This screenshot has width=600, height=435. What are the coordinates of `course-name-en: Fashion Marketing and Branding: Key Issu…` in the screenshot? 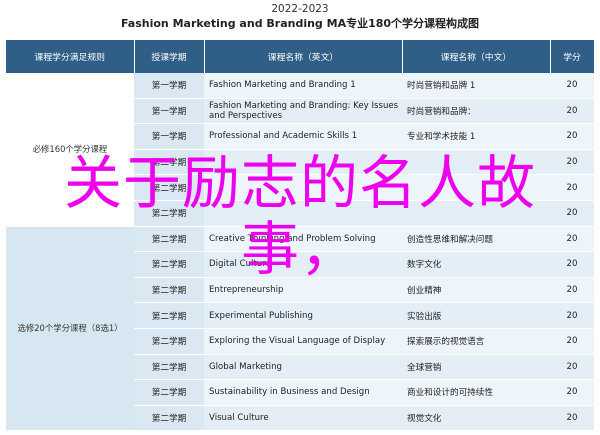 It's located at (303, 111).